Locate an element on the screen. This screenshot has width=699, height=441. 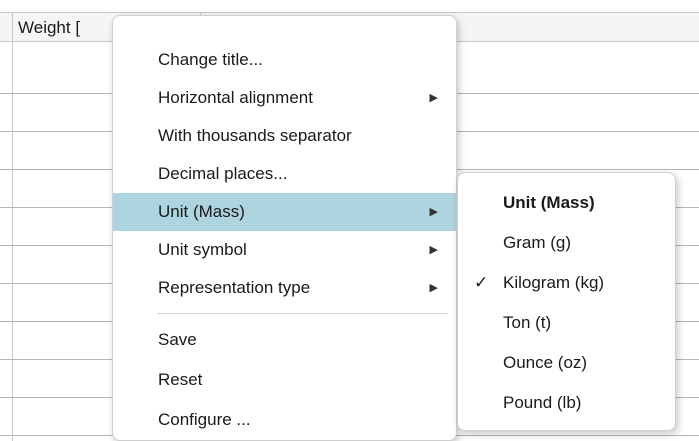
menu-item-save: Save is located at coordinates (284, 340).